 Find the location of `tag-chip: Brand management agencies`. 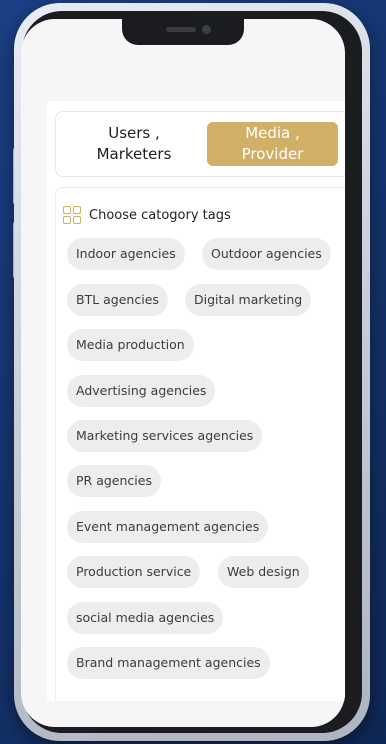

tag-chip: Brand management agencies is located at coordinates (168, 663).